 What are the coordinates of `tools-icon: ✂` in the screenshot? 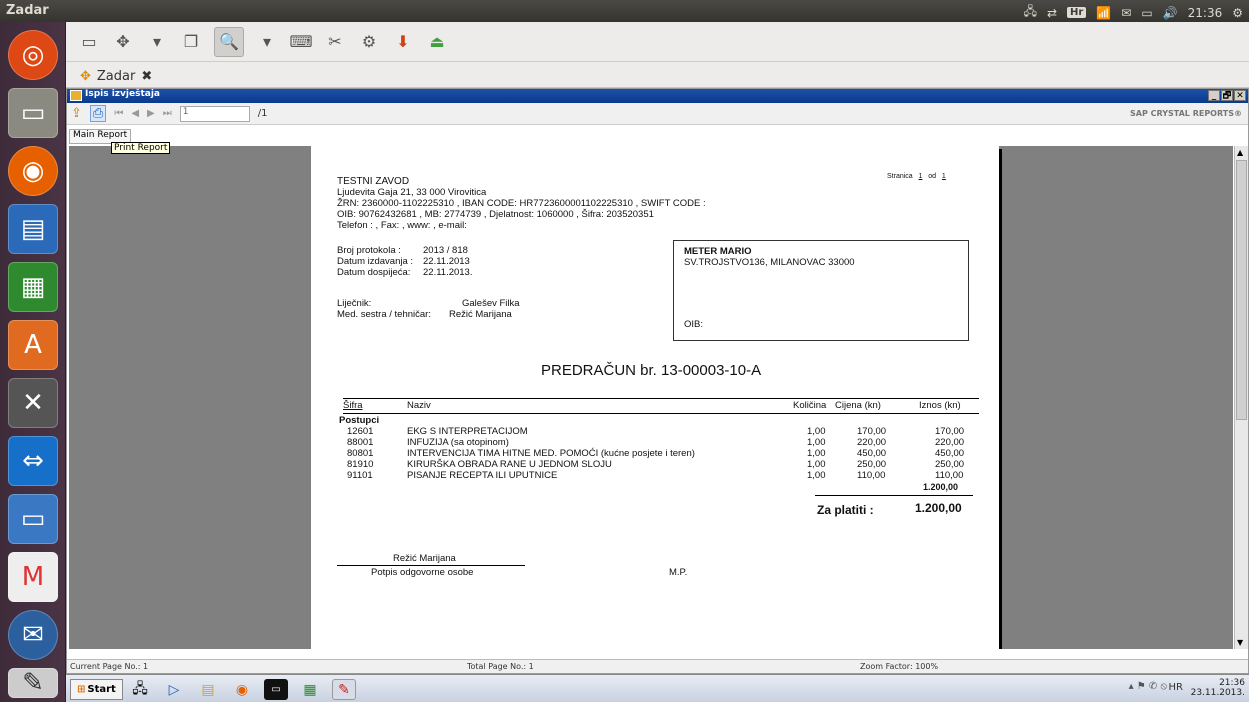 It's located at (335, 42).